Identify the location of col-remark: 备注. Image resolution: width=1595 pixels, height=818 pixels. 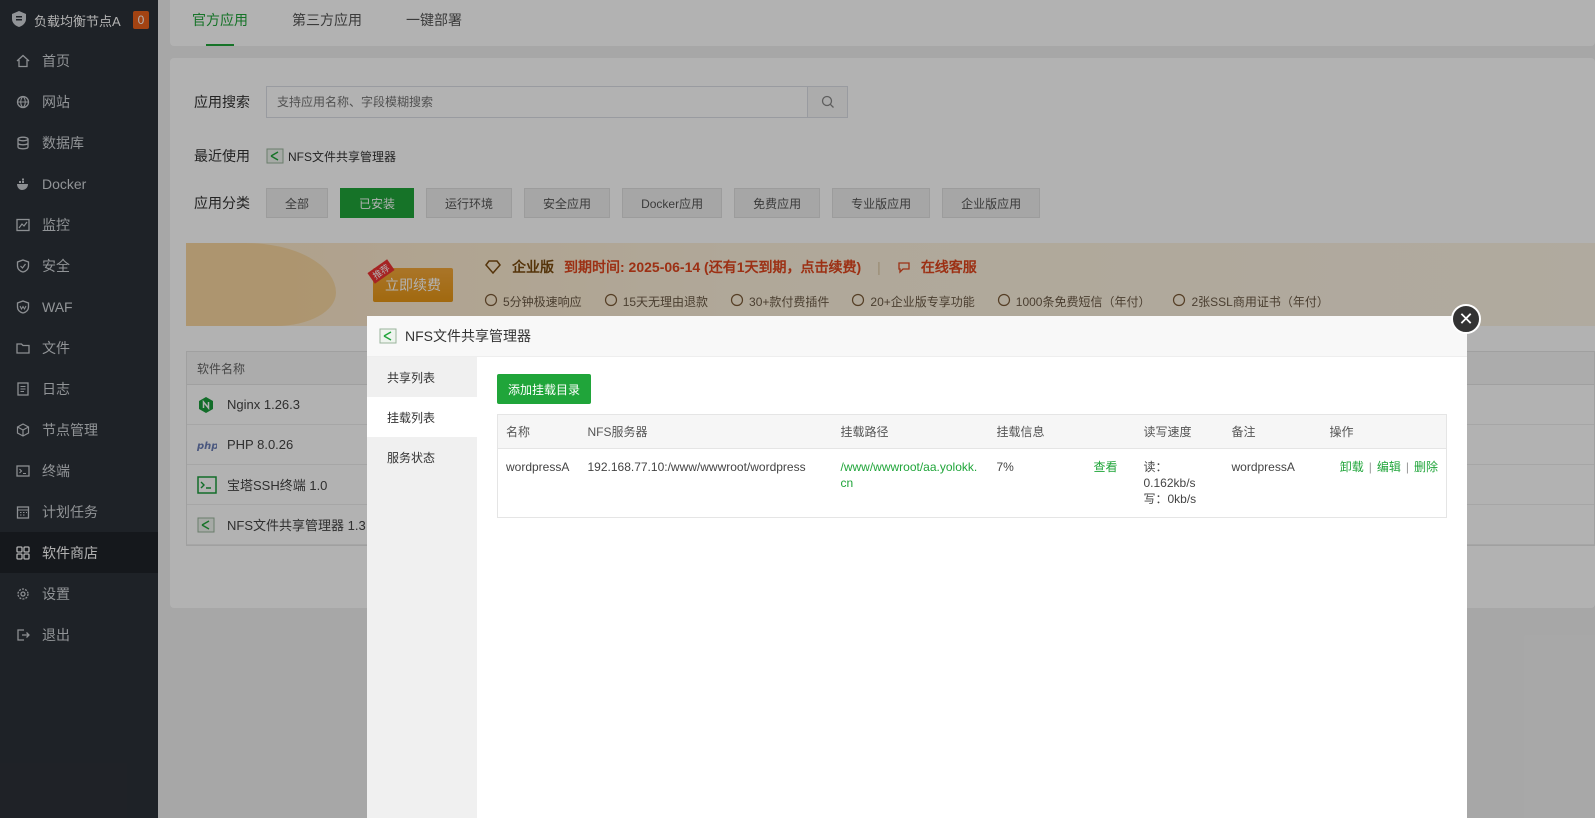
(1272, 431).